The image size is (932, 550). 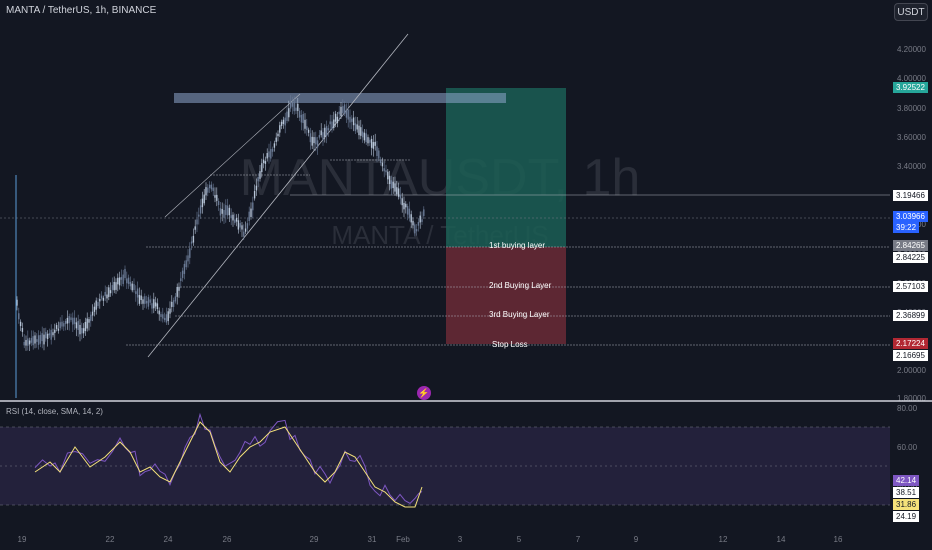 I want to click on price-axis-tick: 4.20000, so click(x=911, y=49).